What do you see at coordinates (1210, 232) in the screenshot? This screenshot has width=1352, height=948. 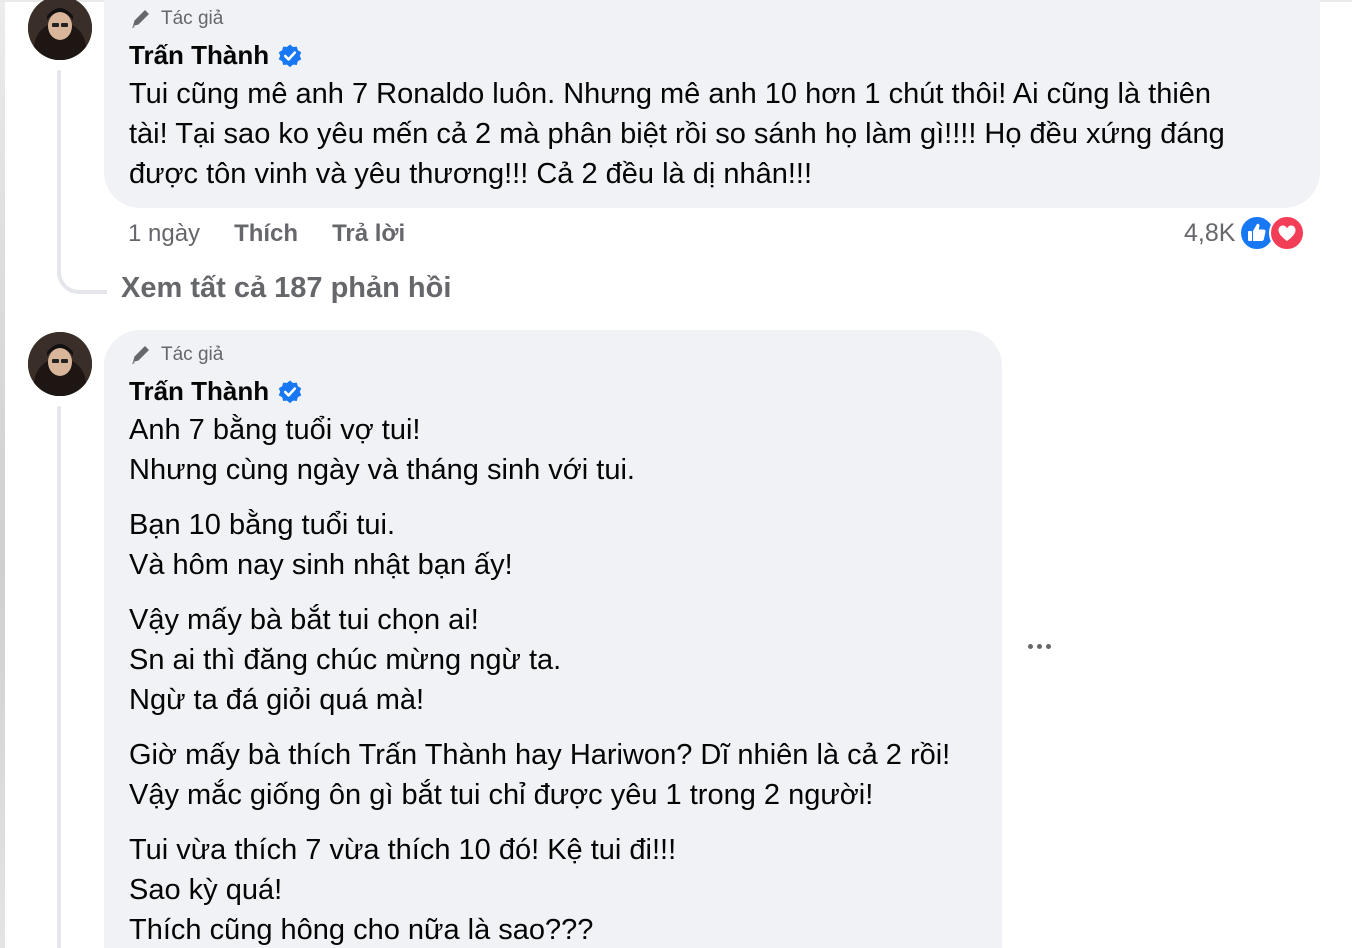 I see `reaction-count: 4,8K` at bounding box center [1210, 232].